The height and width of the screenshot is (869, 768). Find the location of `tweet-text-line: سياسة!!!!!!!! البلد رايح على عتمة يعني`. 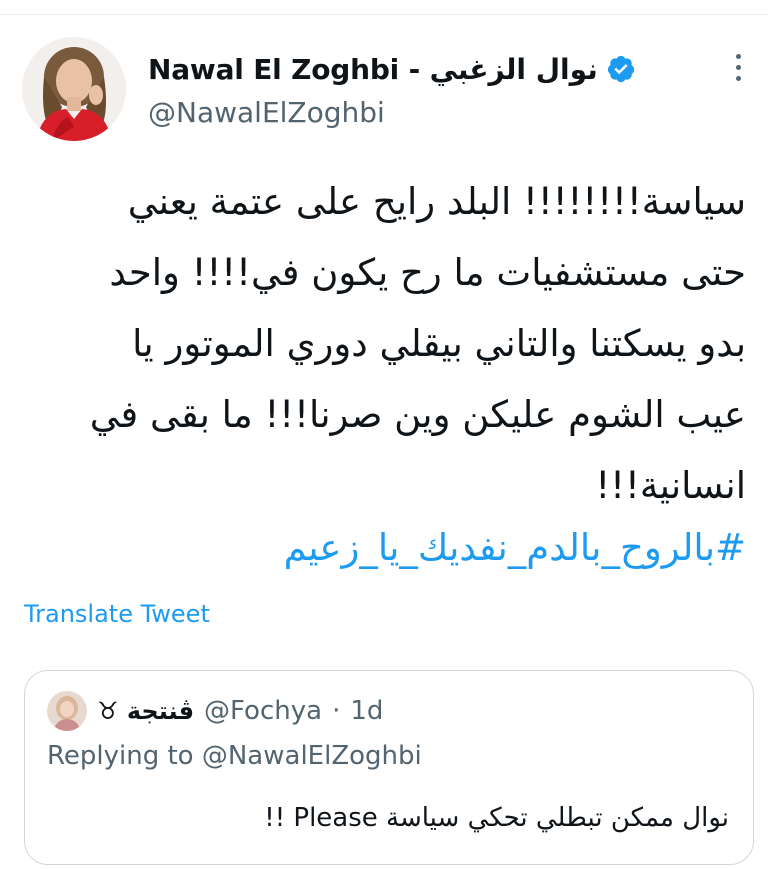

tweet-text-line: سياسة!!!!!!!! البلد رايح على عتمة يعني is located at coordinates (436, 201).